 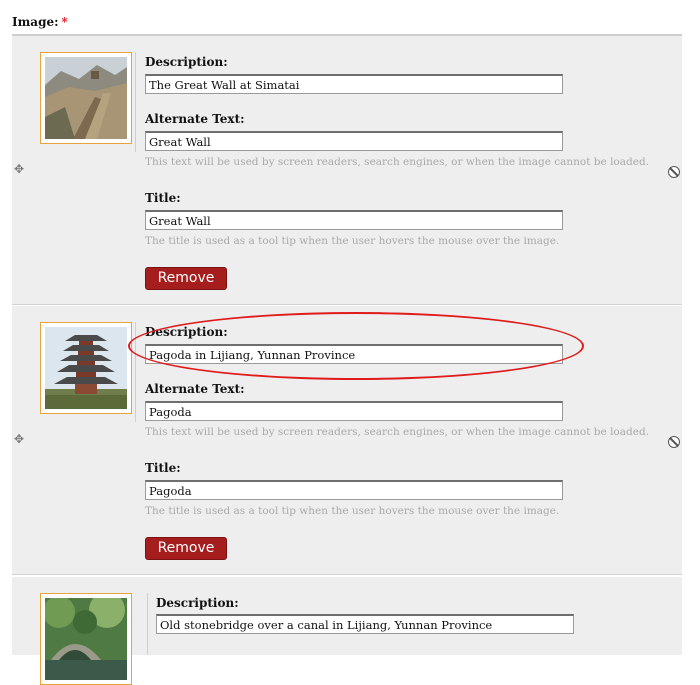 I want to click on great-wall-photo, so click(x=86, y=98).